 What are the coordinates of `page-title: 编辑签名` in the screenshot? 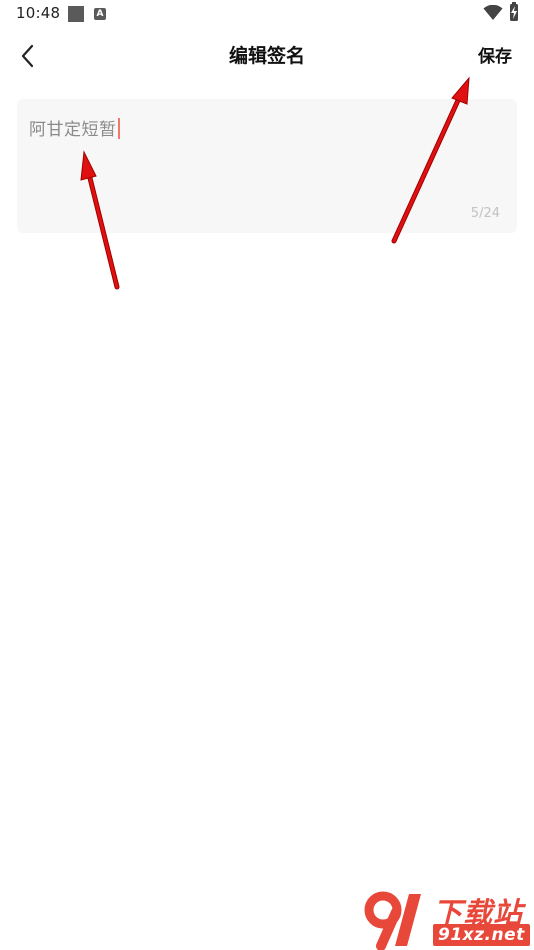 It's located at (266, 56).